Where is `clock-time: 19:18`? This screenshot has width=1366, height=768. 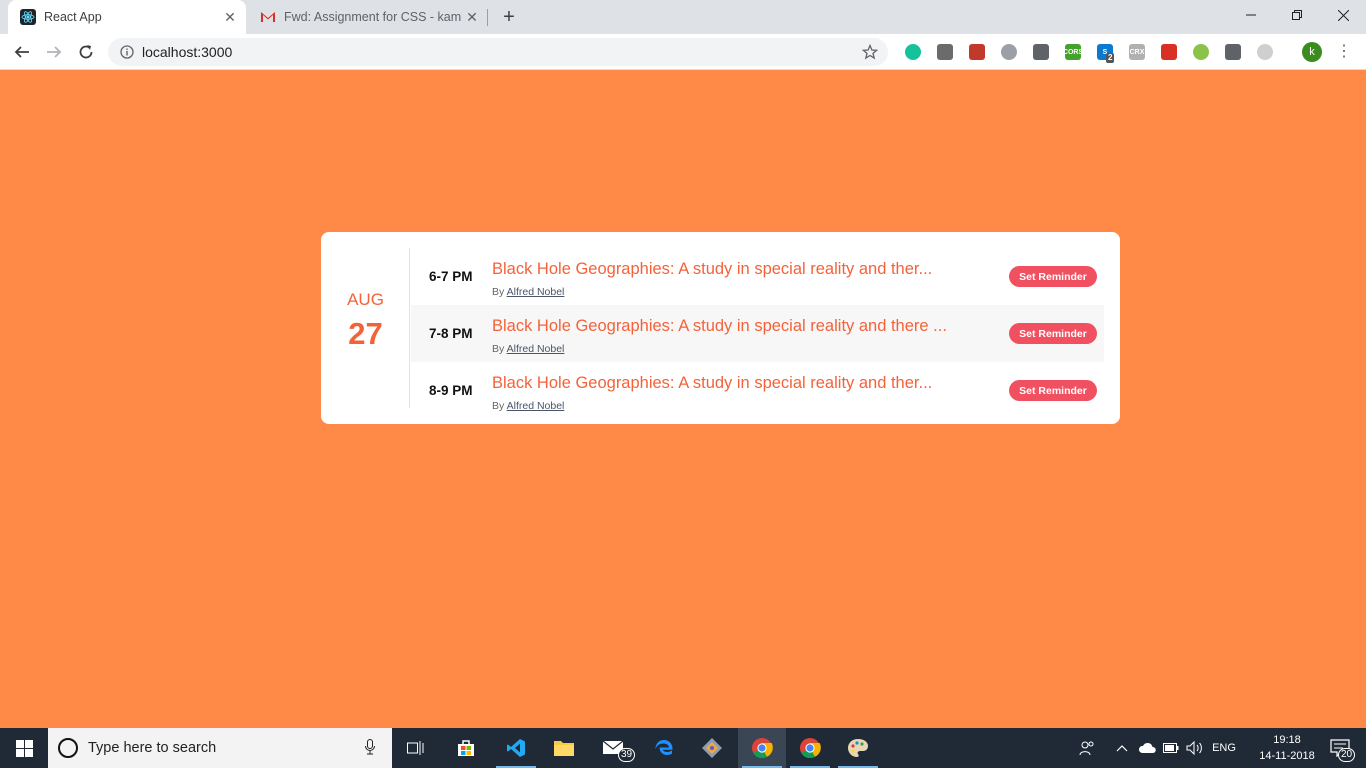 clock-time: 19:18 is located at coordinates (1287, 740).